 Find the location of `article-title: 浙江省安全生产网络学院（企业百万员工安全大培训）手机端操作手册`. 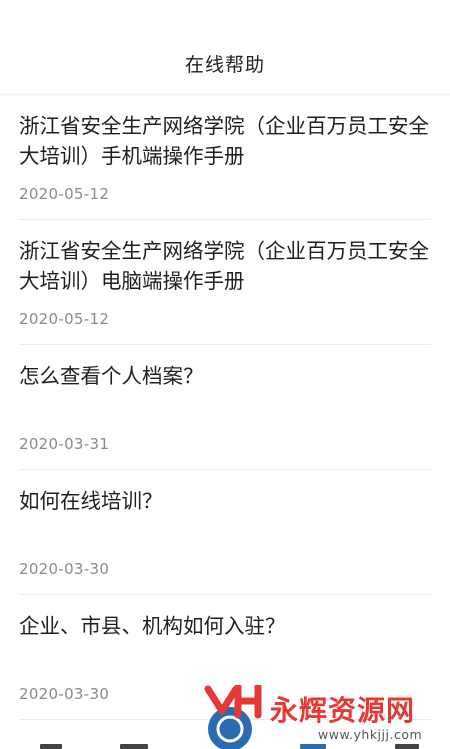

article-title: 浙江省安全生产网络学院（企业百万员工安全大培训）手机端操作手册 is located at coordinates (225, 141).